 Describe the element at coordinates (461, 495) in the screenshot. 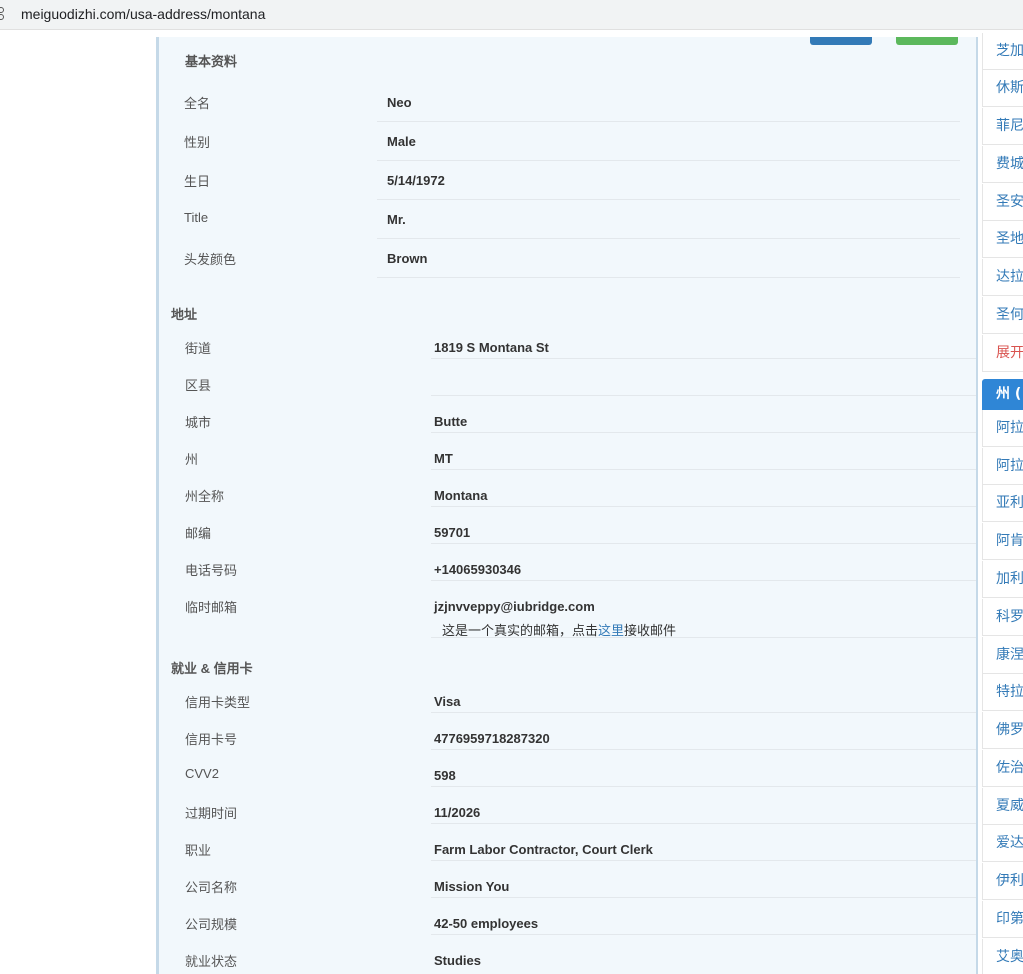

I see `row-value: Montana` at that location.